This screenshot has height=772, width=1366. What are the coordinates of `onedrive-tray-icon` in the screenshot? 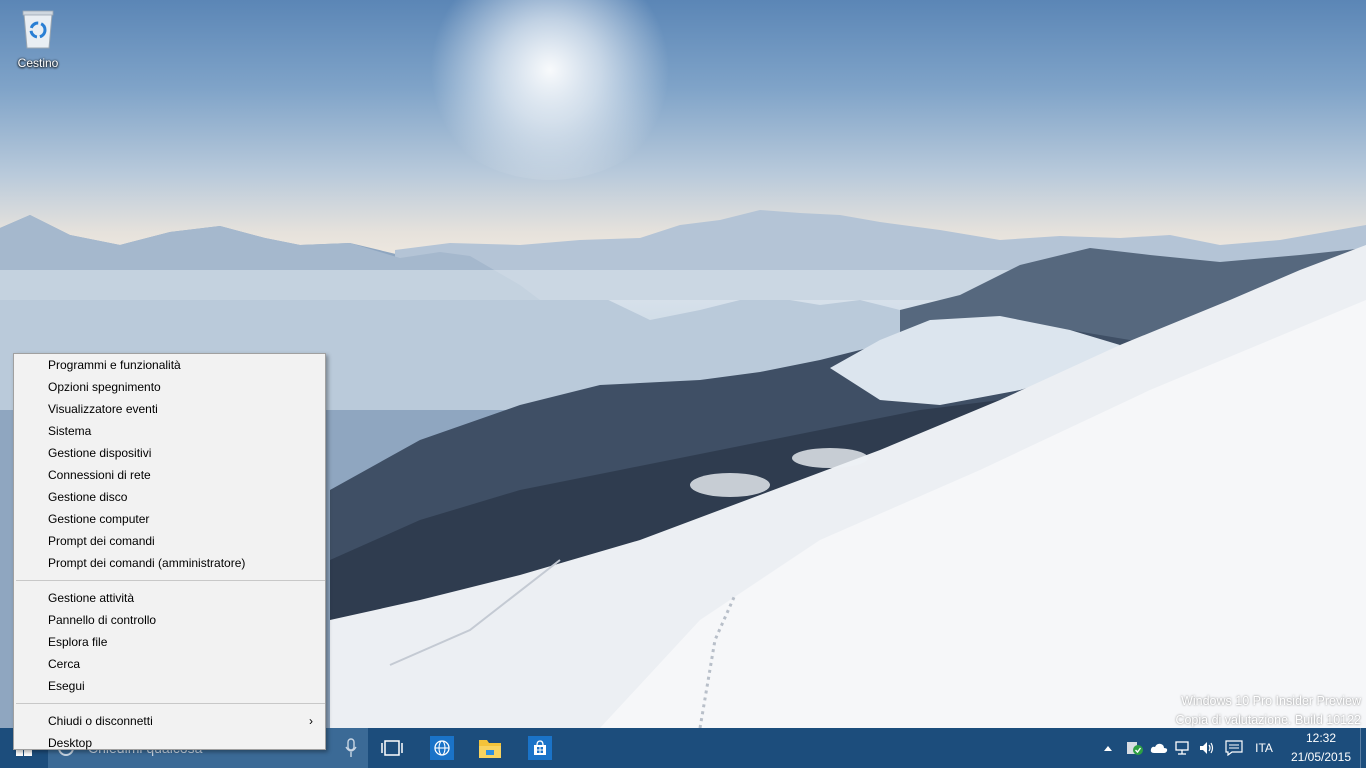 It's located at (1159, 748).